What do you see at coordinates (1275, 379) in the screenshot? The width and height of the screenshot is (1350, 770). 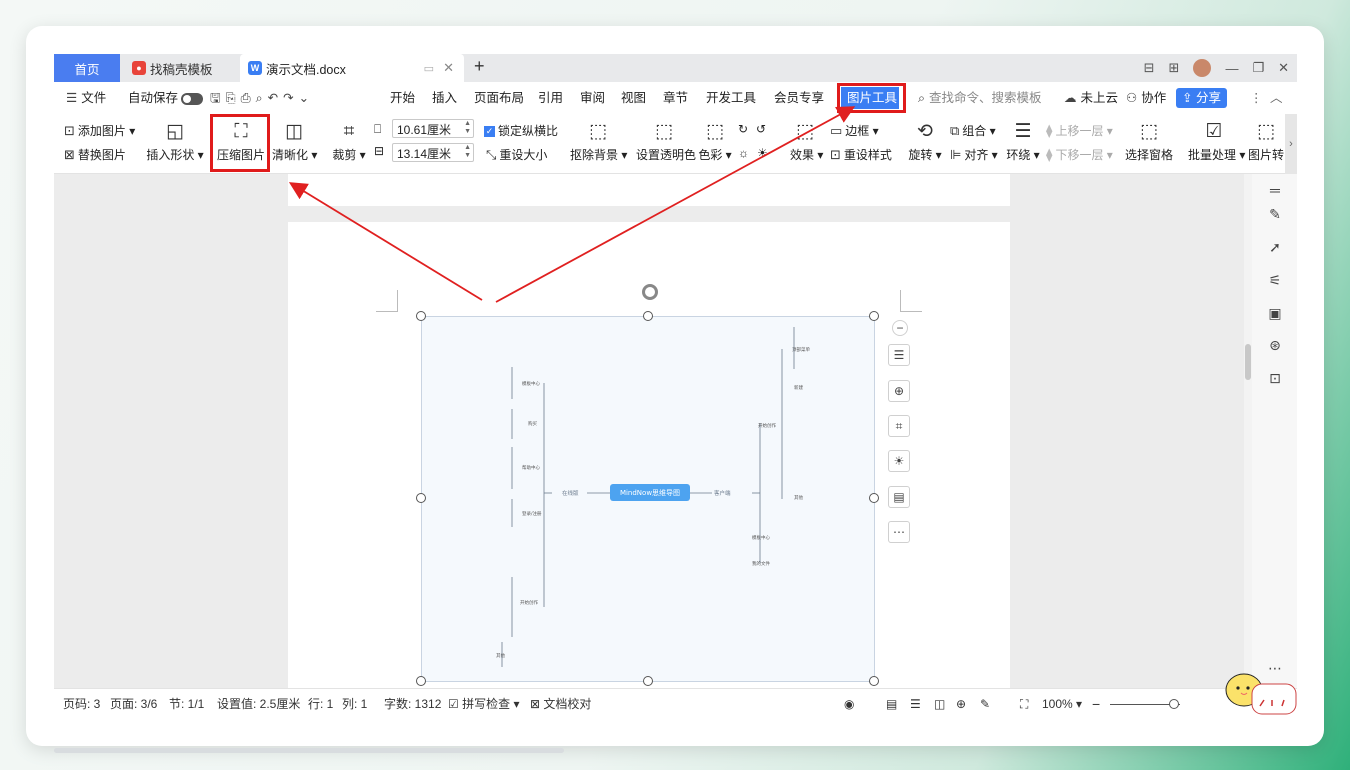 I see `book-search-icon: ⊡` at bounding box center [1275, 379].